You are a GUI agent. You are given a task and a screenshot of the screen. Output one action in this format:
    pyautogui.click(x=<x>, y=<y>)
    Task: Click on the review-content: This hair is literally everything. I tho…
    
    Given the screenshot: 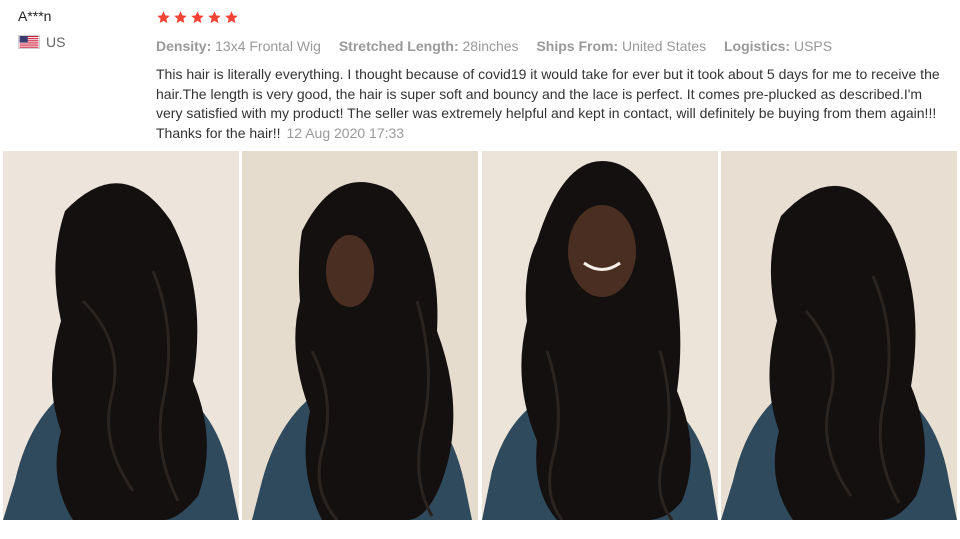 What is the action you would take?
    pyautogui.click(x=548, y=103)
    